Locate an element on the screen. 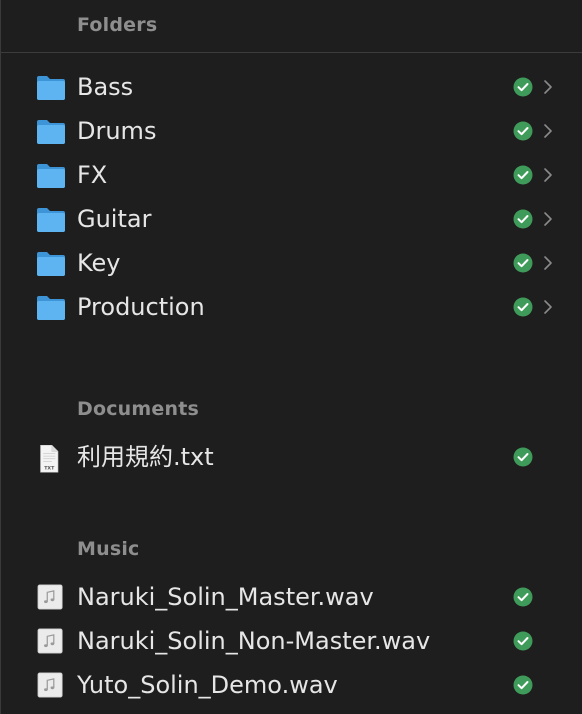  music-row: Naruki_Solin_Non-Master.wav is located at coordinates (291, 641).